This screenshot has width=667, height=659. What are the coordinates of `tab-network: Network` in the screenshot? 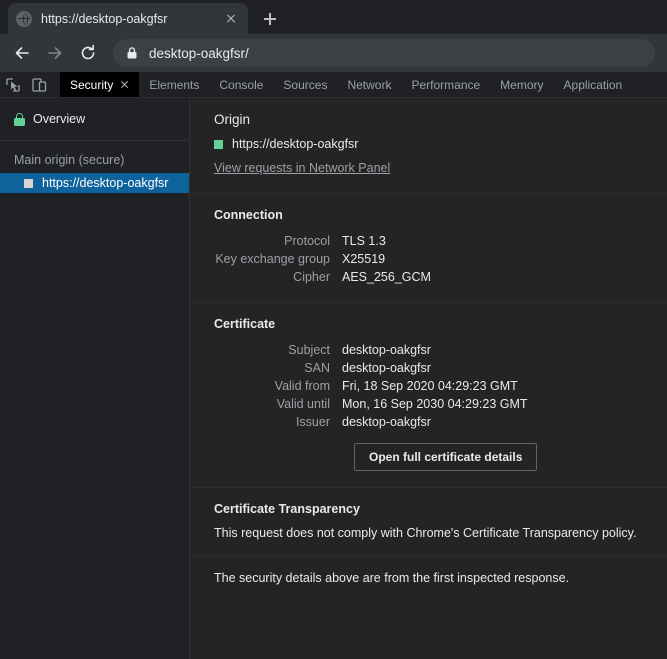 It's located at (369, 84).